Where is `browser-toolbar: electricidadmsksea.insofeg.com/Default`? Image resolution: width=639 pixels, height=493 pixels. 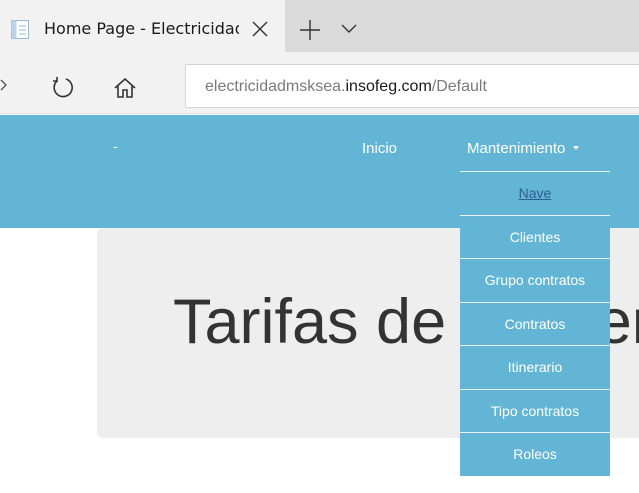
browser-toolbar: electricidadmsksea.insofeg.com/Default is located at coordinates (319, 83).